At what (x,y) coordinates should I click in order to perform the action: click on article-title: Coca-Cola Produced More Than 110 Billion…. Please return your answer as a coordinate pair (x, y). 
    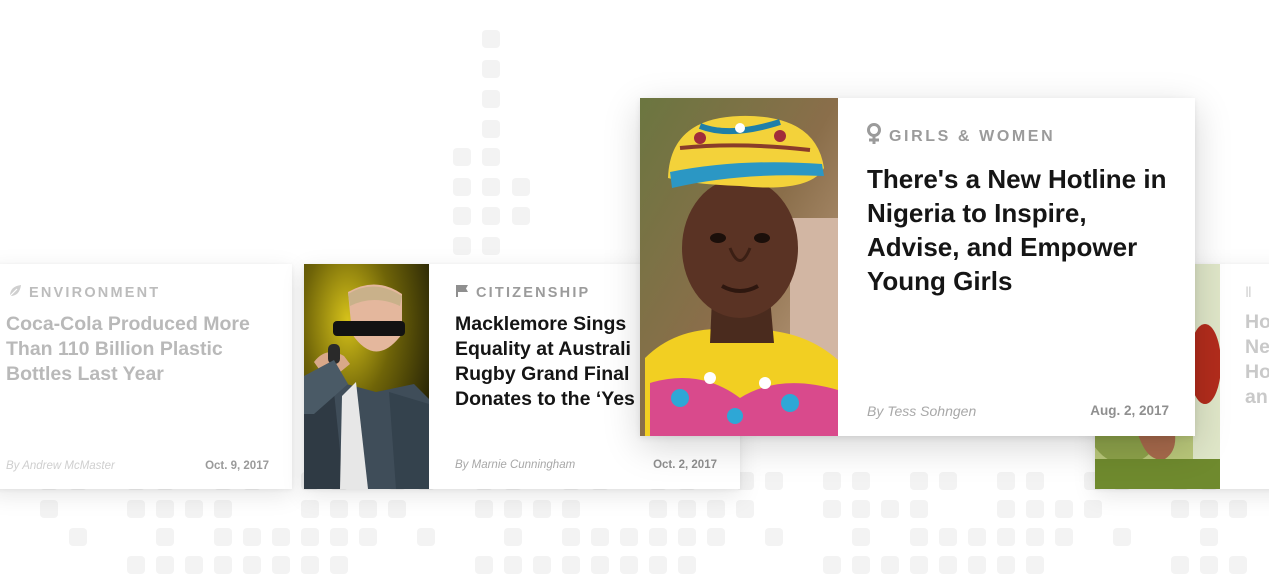
    Looking at the image, I should click on (141, 349).